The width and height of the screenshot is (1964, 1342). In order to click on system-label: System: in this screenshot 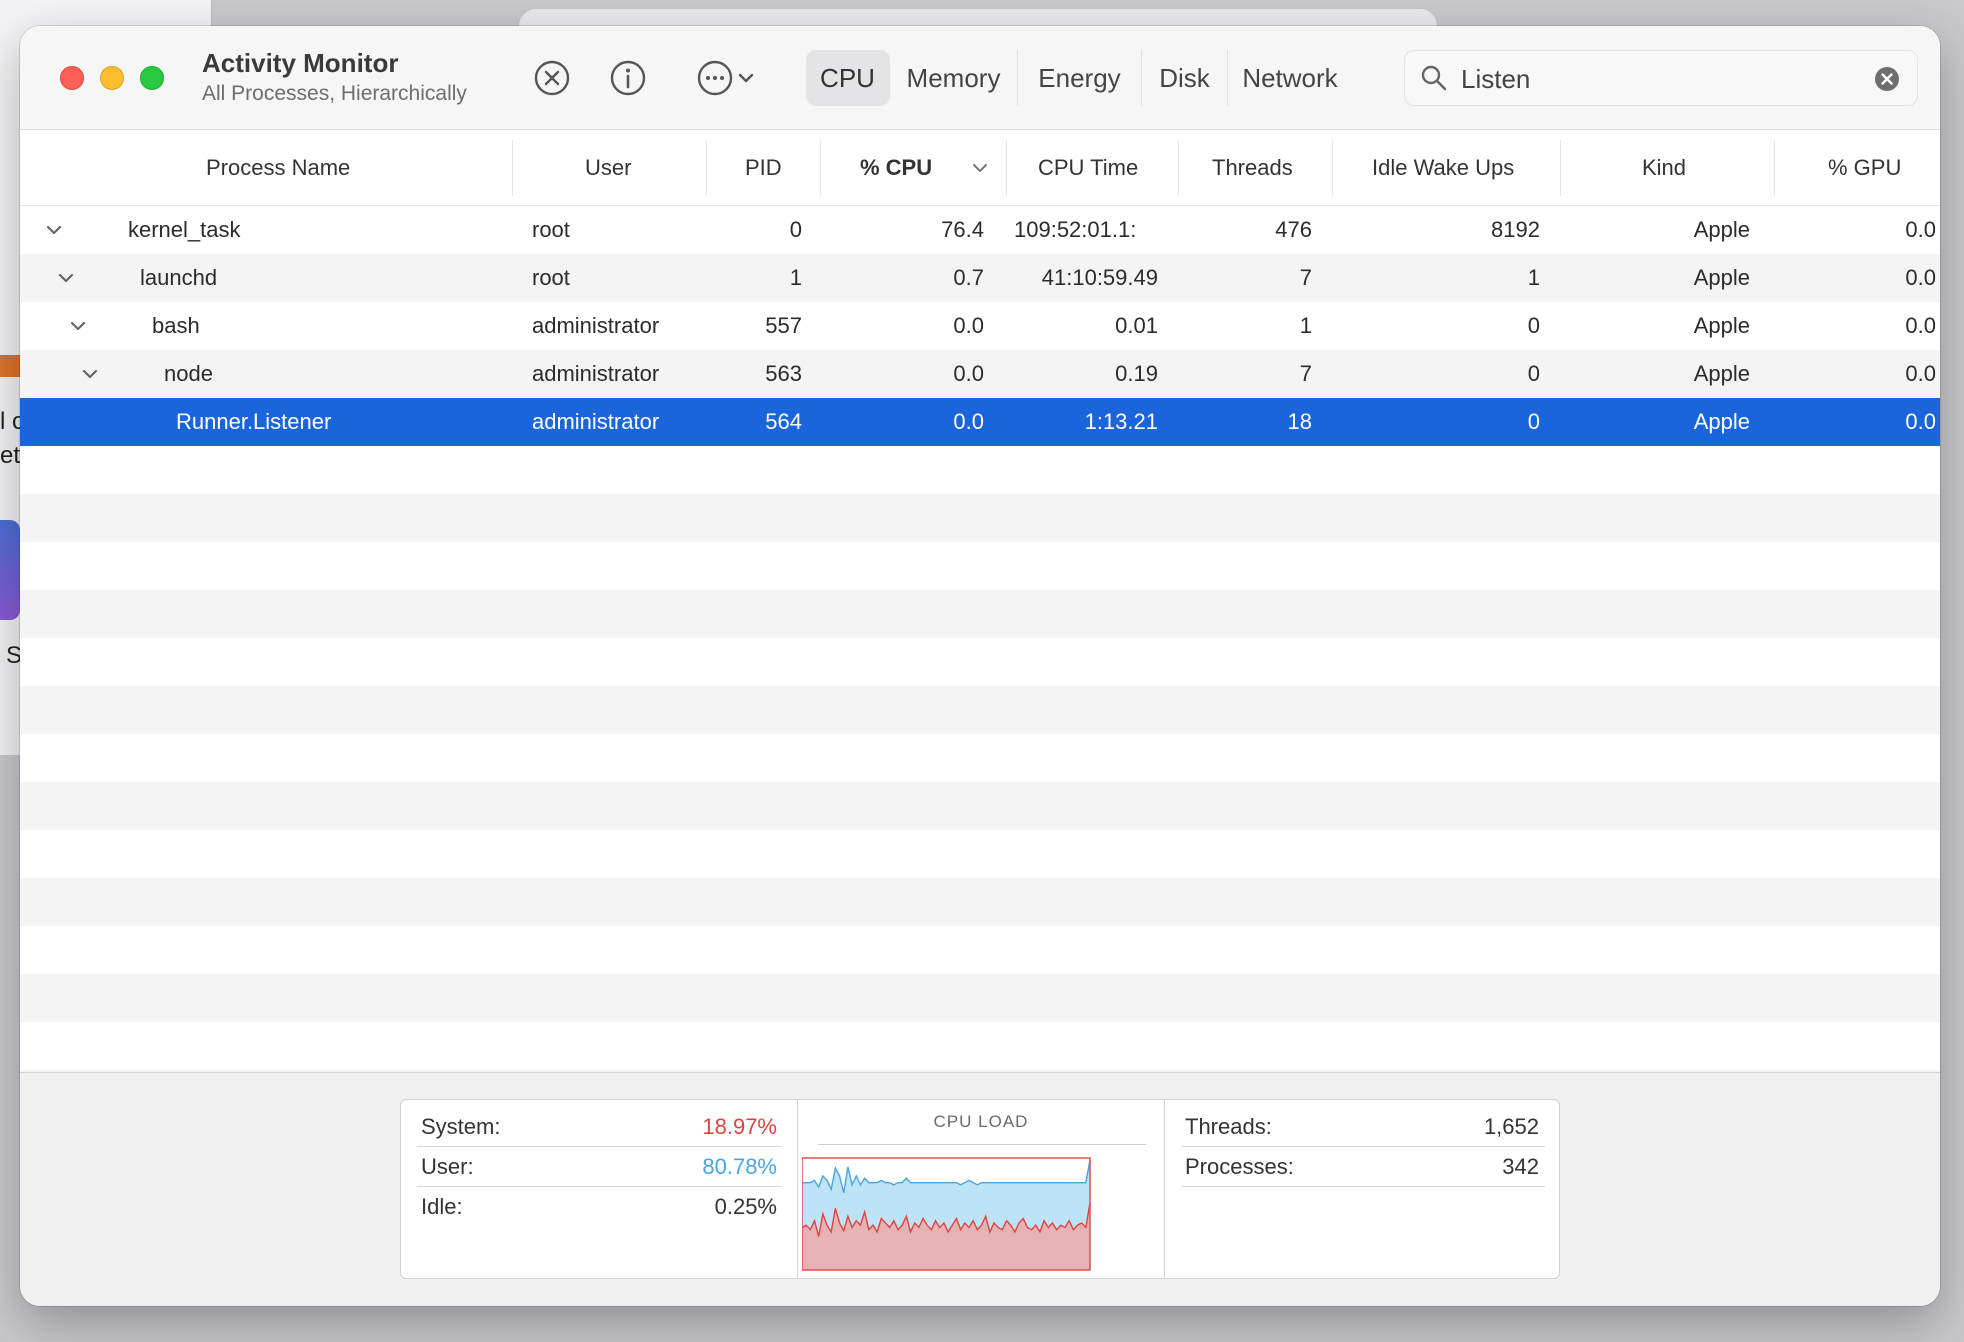, I will do `click(461, 1126)`.